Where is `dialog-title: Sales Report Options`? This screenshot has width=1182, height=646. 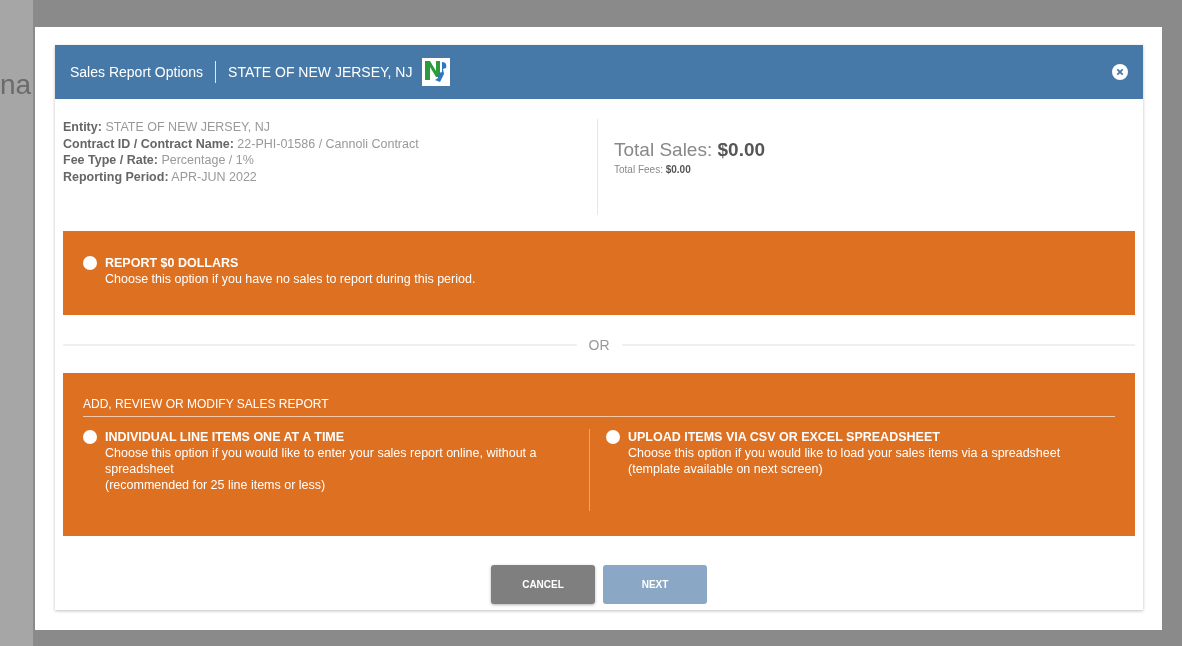
dialog-title: Sales Report Options is located at coordinates (137, 72).